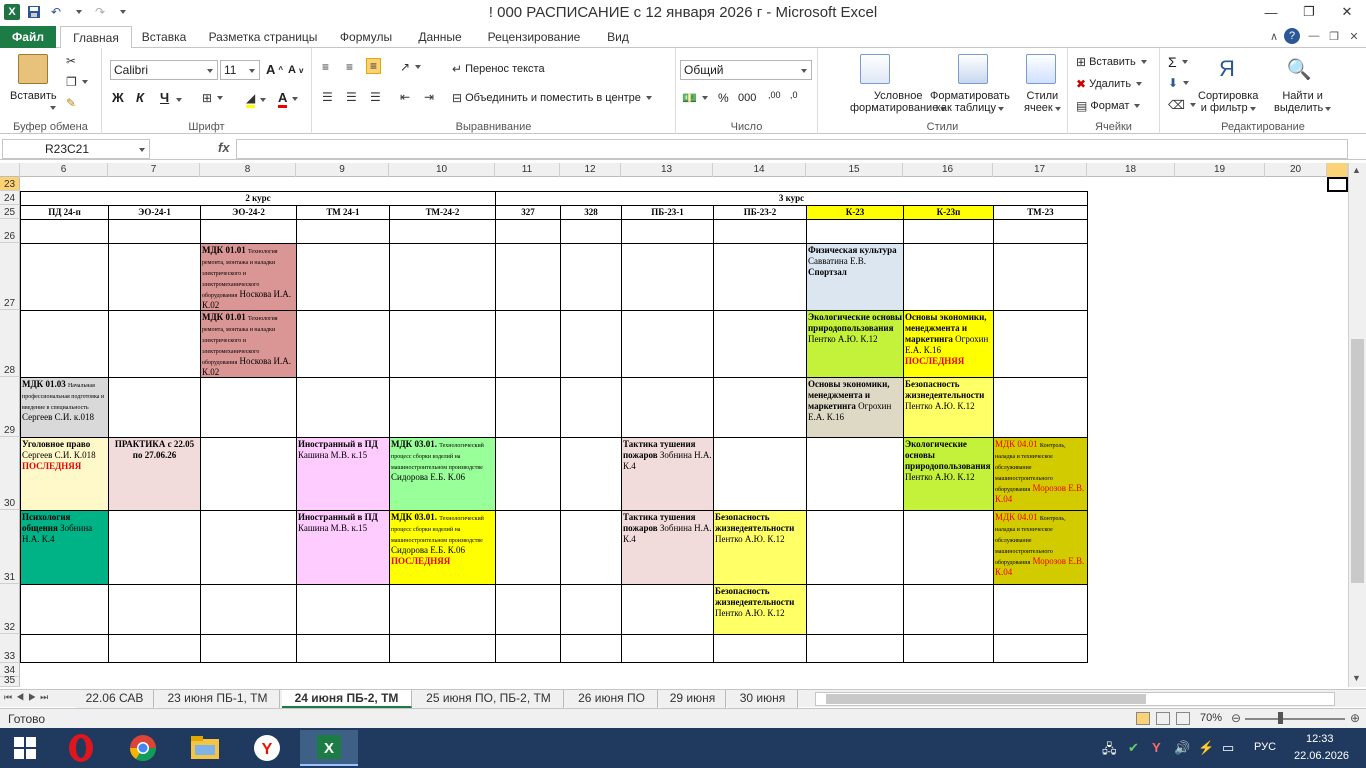  Describe the element at coordinates (1356, 678) in the screenshot. I see `scroll-down-icon: ▼` at that location.